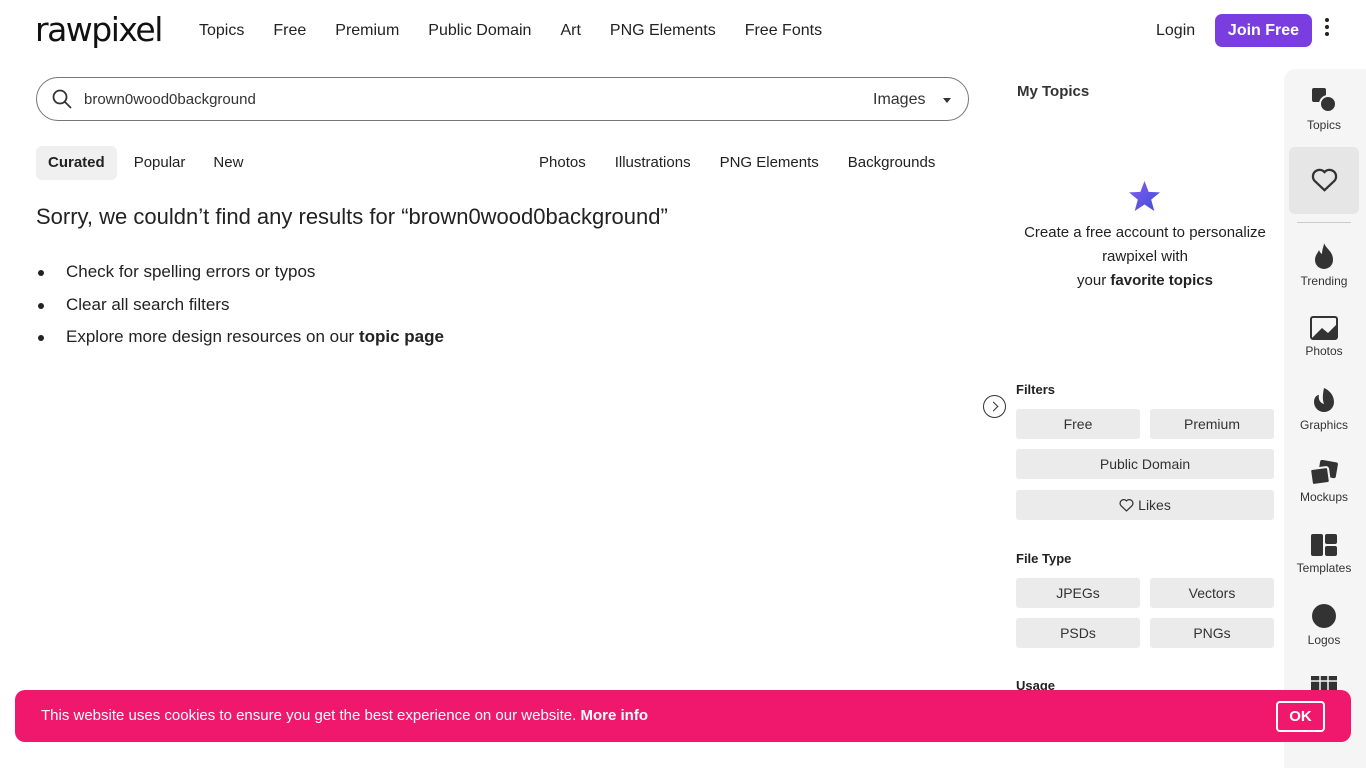 The height and width of the screenshot is (768, 1366). What do you see at coordinates (1053, 91) in the screenshot?
I see `my-topics-title: My Topics` at bounding box center [1053, 91].